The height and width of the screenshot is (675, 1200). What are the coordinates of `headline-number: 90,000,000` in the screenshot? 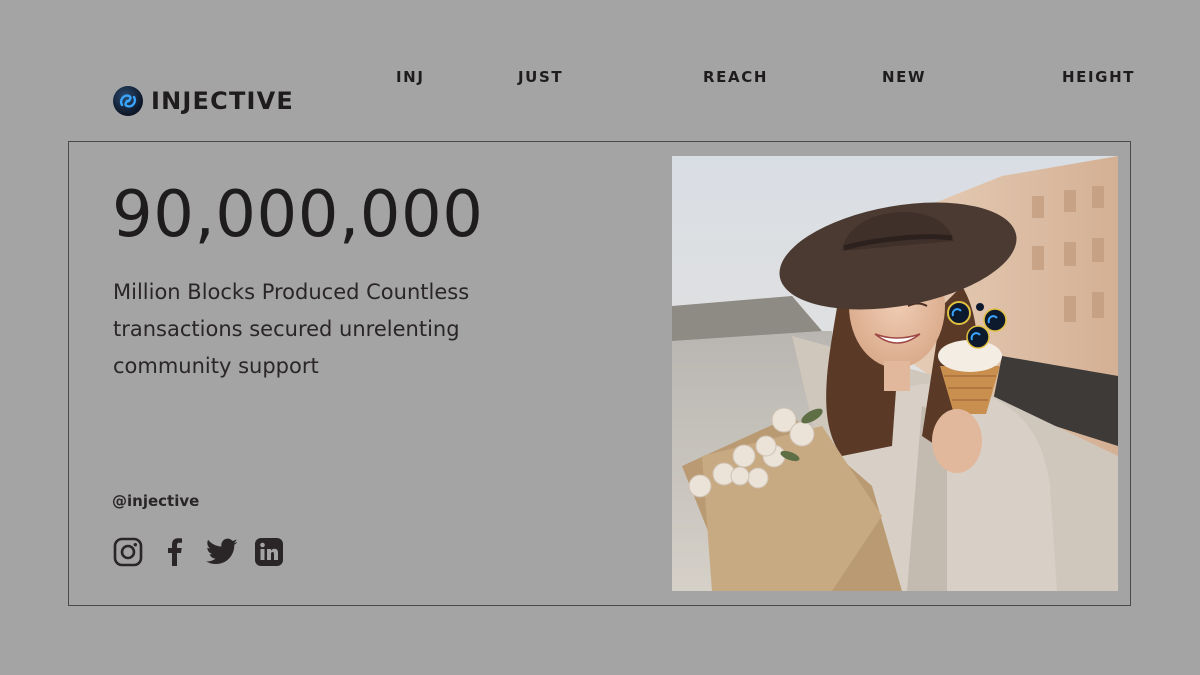 It's located at (298, 215).